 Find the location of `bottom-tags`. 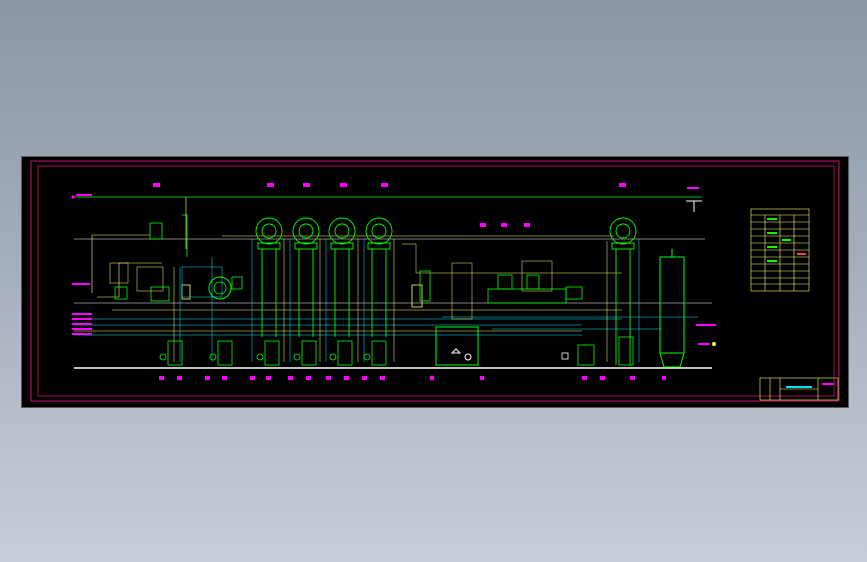

bottom-tags is located at coordinates (412, 378).